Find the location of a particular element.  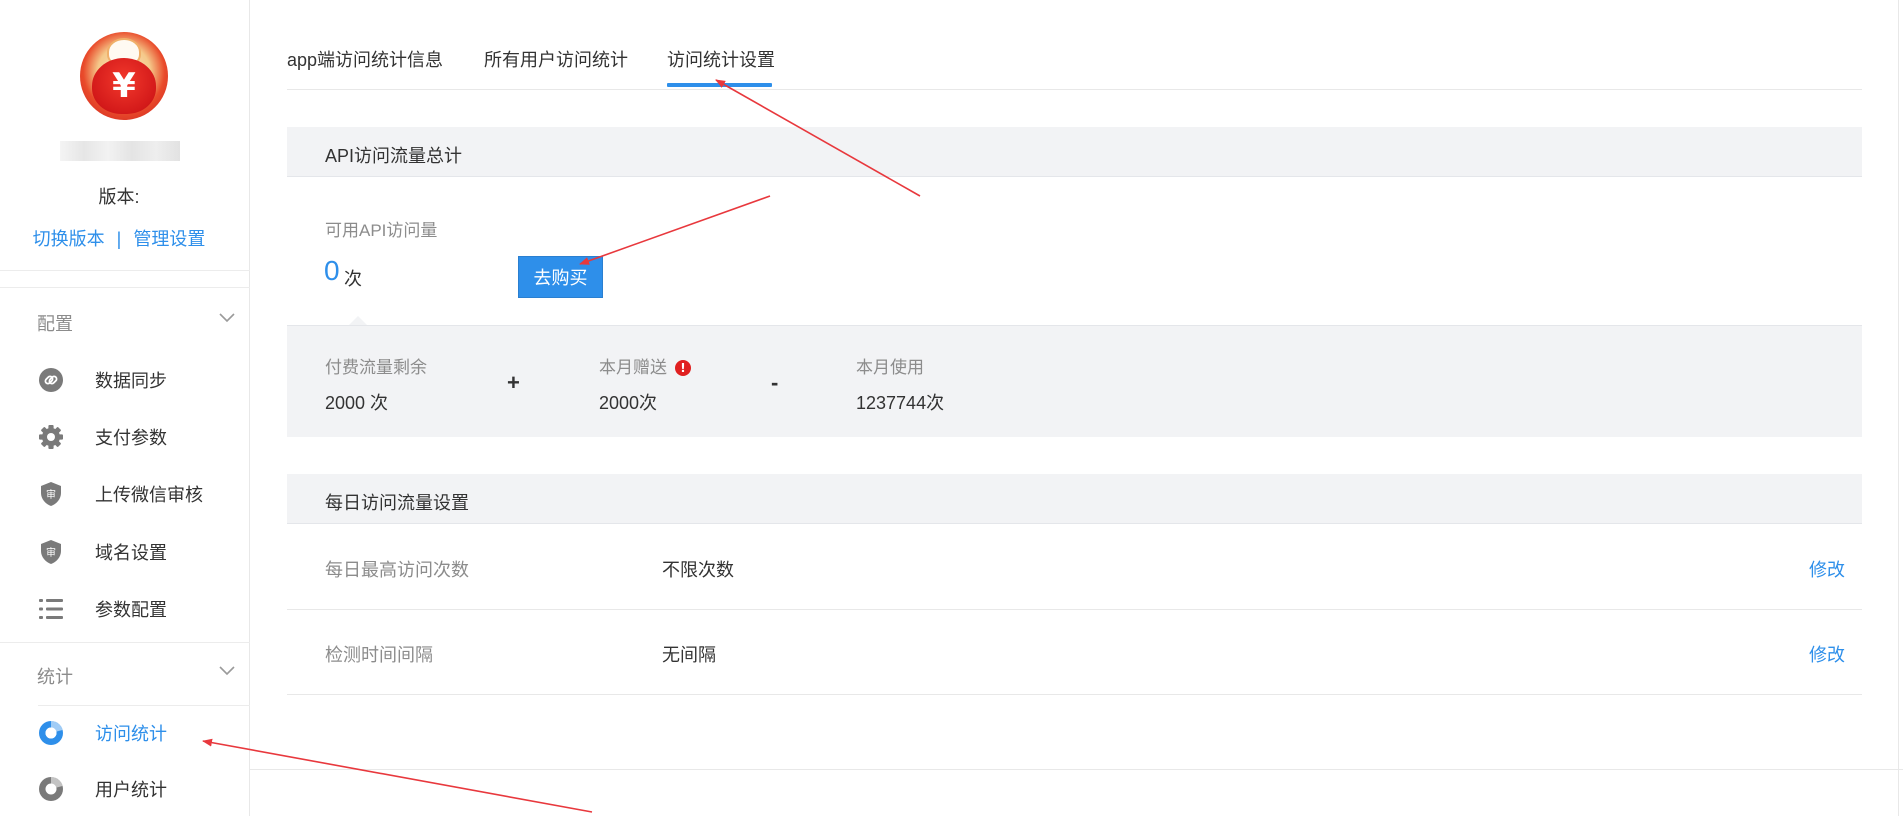

account-links: 切换版本 | 管理设置 is located at coordinates (119, 238).